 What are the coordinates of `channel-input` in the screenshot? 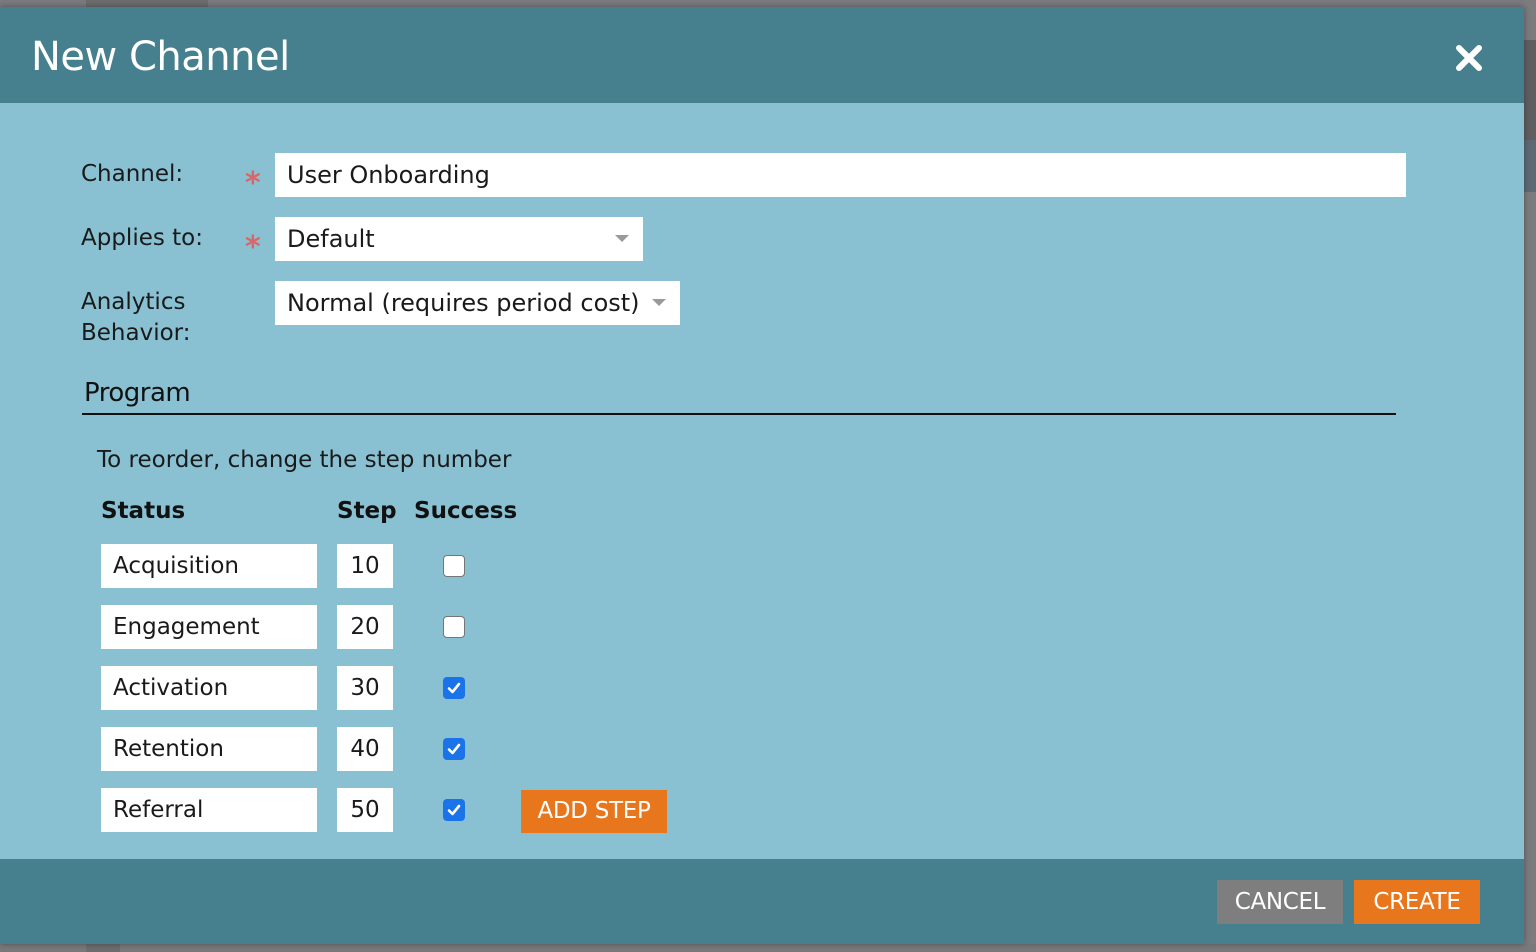 It's located at (840, 175).